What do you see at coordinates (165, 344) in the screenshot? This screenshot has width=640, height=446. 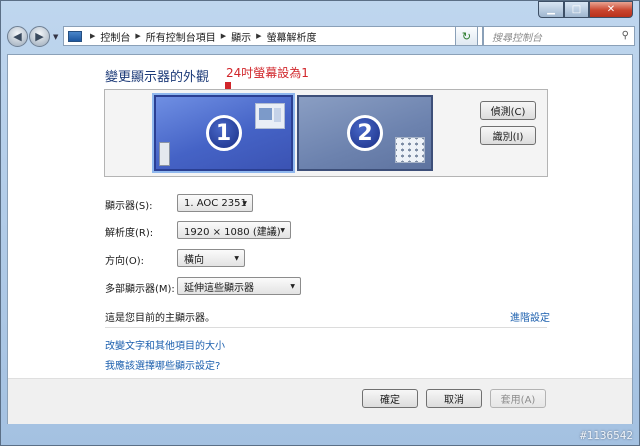 I see `text-size-link: 改變文字和其他項目的大小` at bounding box center [165, 344].